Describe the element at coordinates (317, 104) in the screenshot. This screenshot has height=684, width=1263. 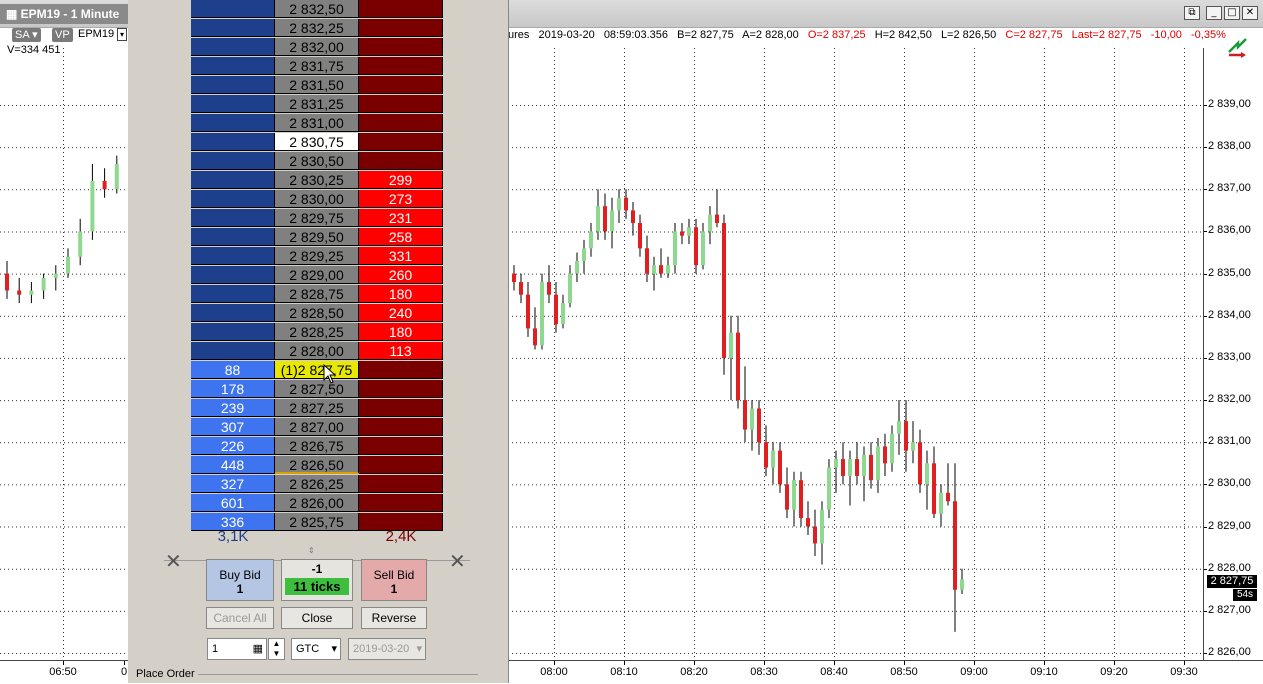
I see `price-cell: 2 831,25` at that location.